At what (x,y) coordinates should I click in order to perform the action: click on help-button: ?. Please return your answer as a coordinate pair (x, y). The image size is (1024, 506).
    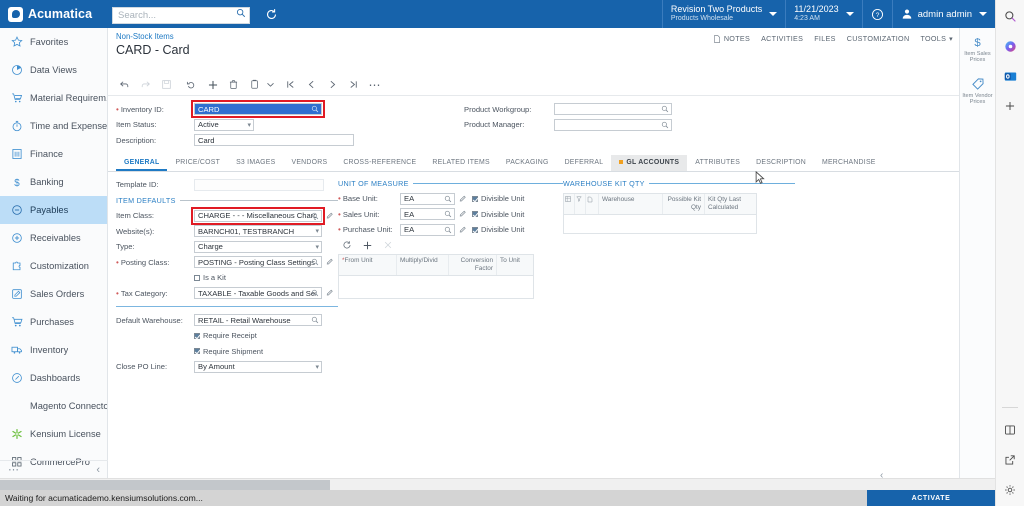
    Looking at the image, I should click on (876, 14).